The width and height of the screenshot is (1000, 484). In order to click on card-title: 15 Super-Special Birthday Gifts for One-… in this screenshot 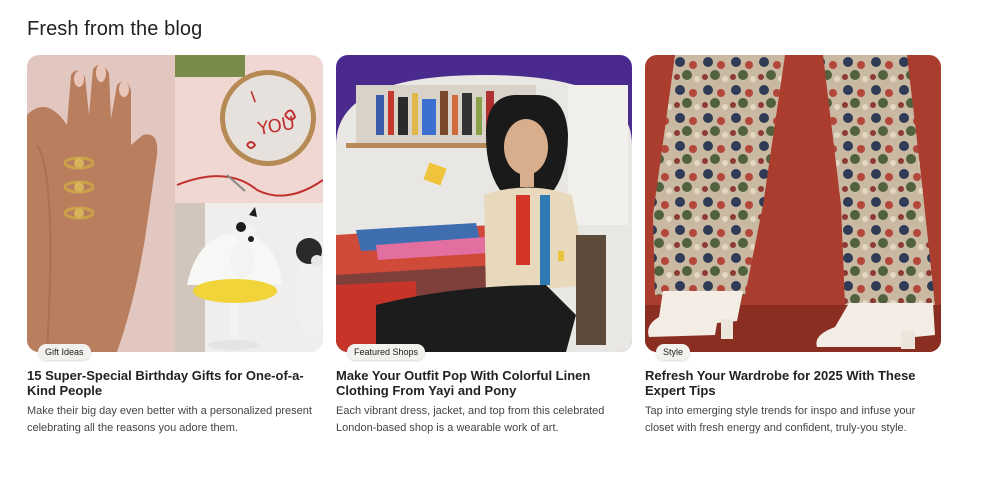, I will do `click(175, 383)`.